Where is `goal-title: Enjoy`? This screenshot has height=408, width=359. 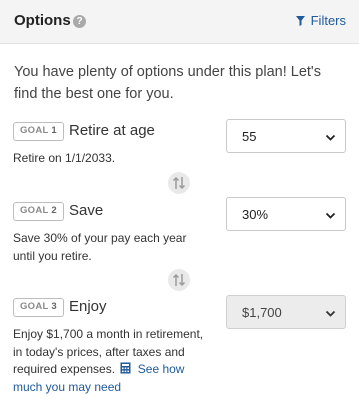 goal-title: Enjoy is located at coordinates (88, 306).